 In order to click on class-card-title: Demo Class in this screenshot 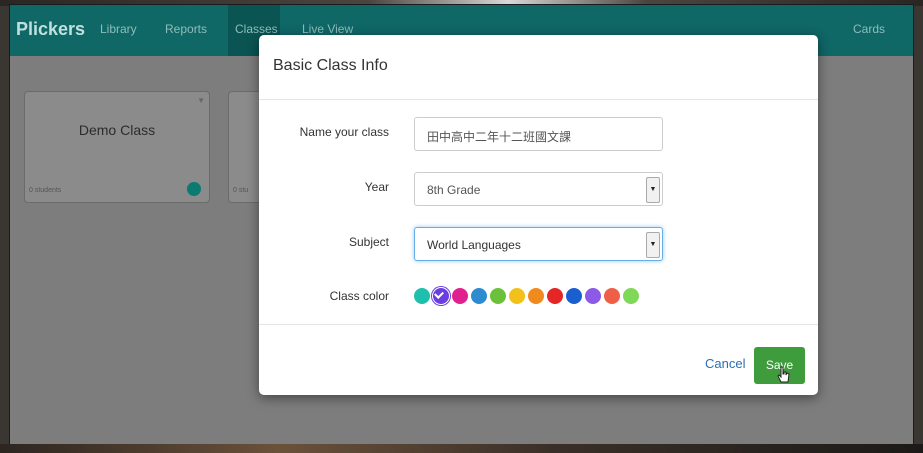, I will do `click(117, 130)`.